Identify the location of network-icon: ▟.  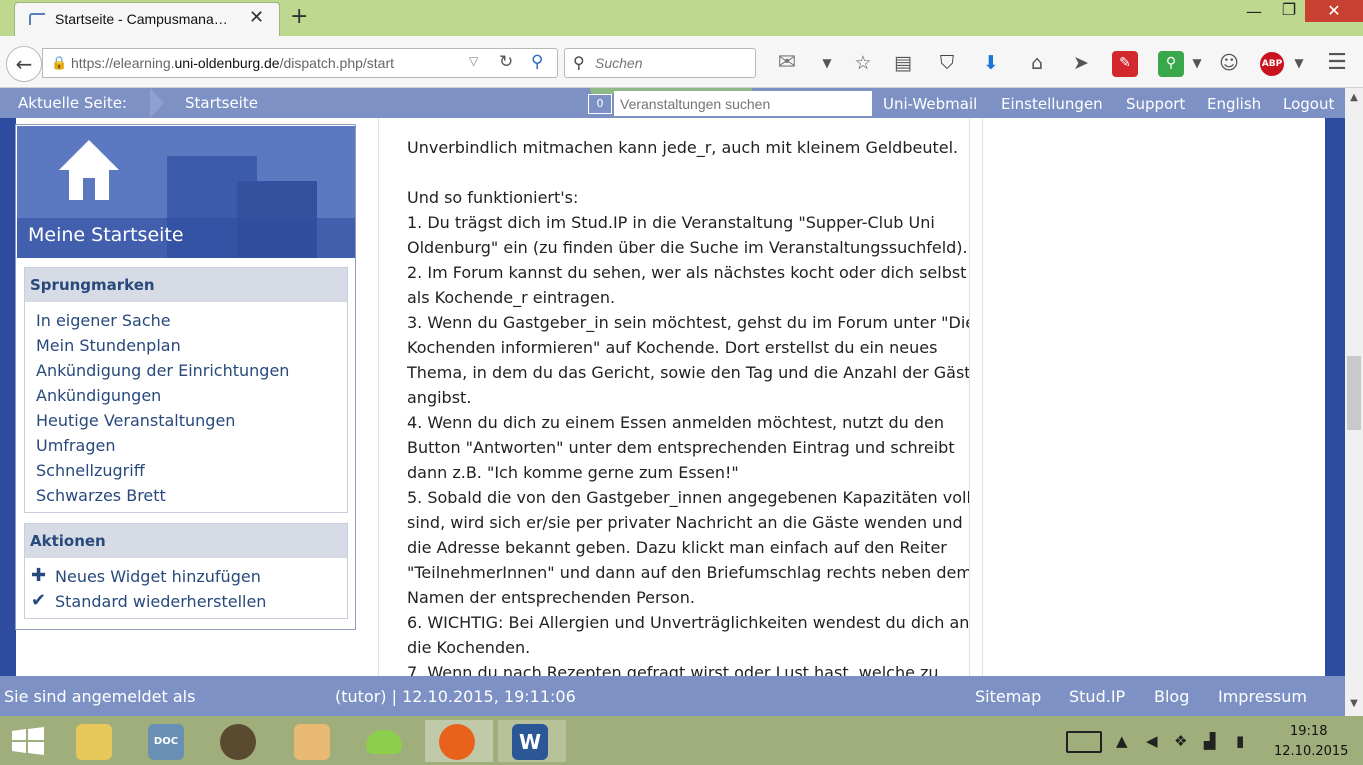
(1210, 741).